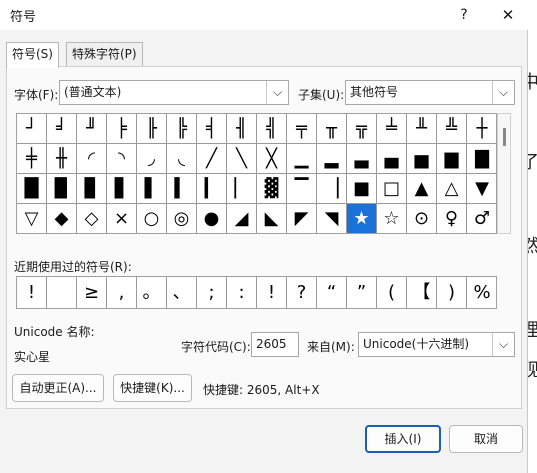 Image resolution: width=537 pixels, height=473 pixels. I want to click on symbol-cell: ╳, so click(272, 159).